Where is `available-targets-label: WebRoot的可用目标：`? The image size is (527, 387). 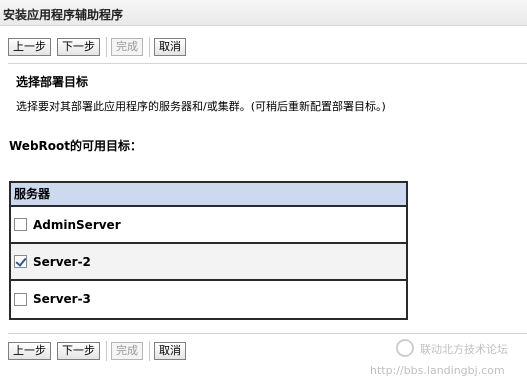
available-targets-label: WebRoot的可用目标： is located at coordinates (76, 146).